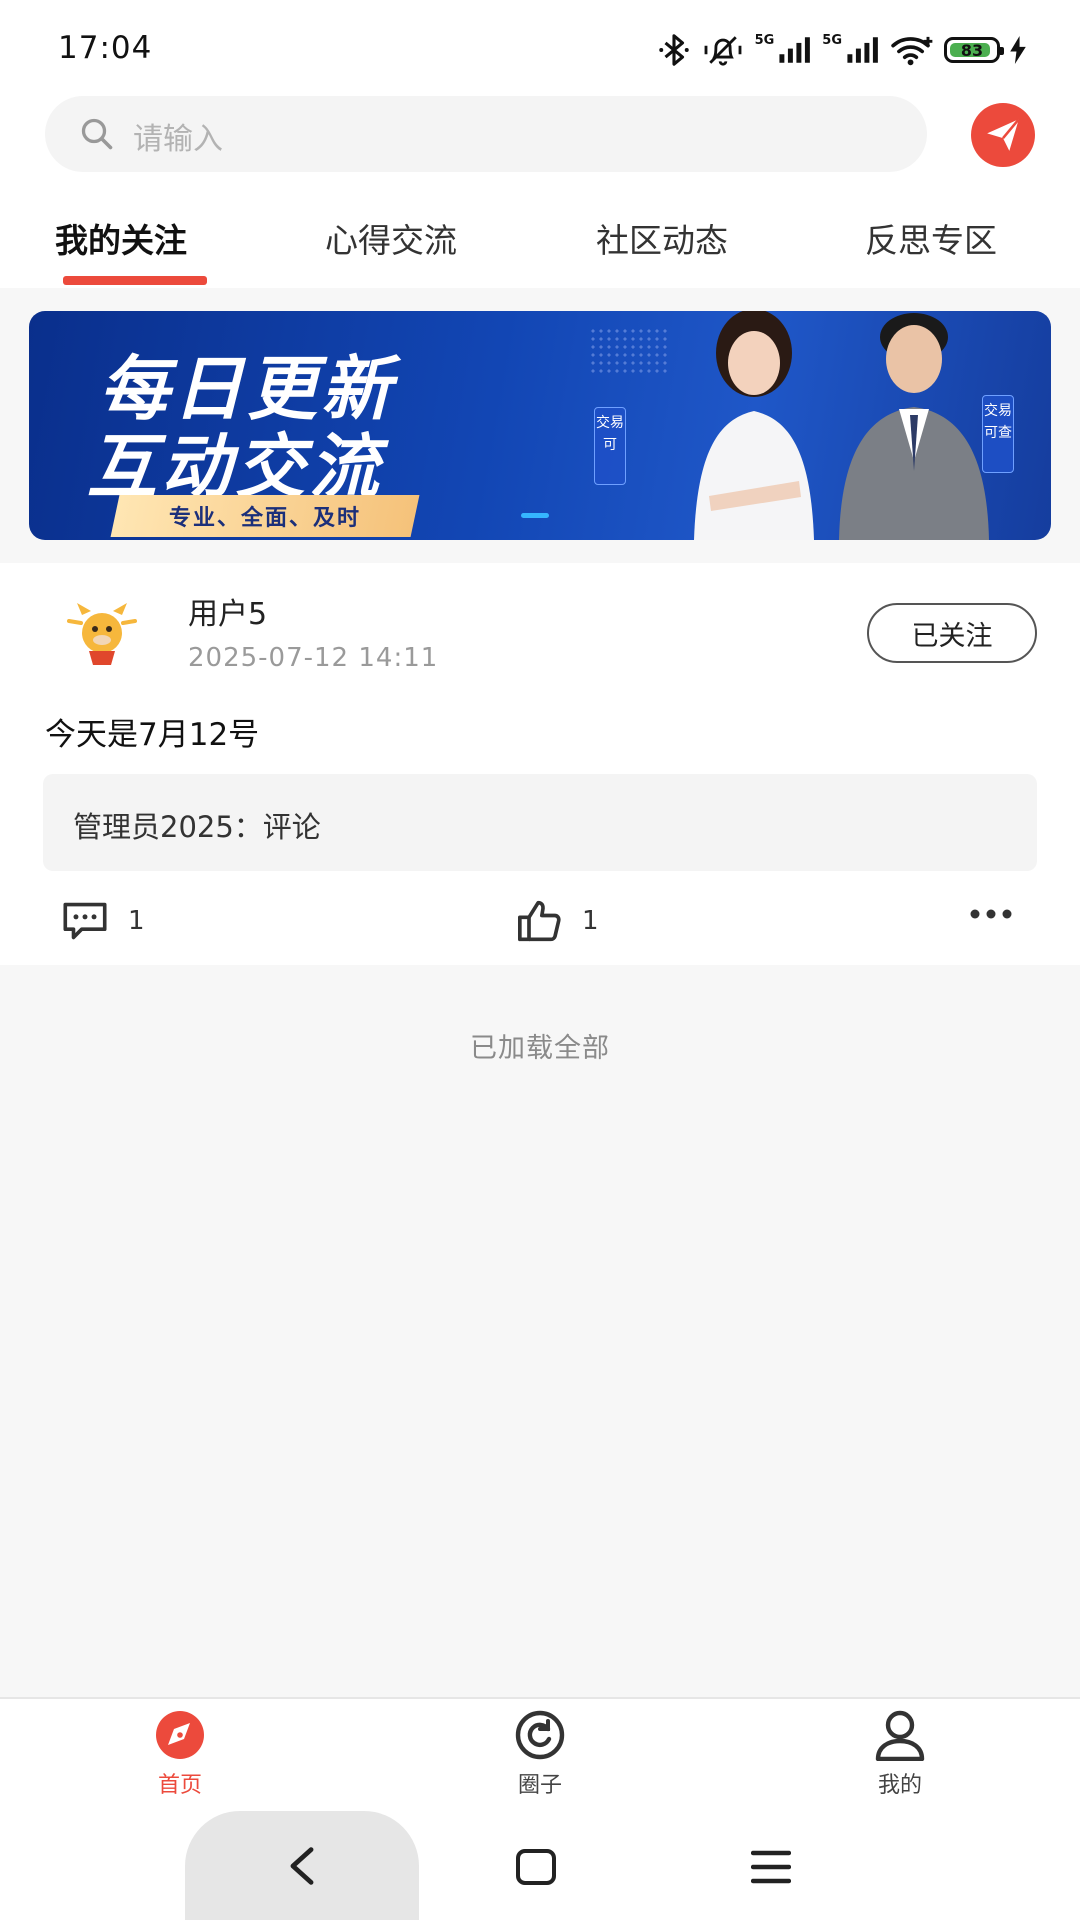 This screenshot has height=1920, width=1080. I want to click on thumbs-up-icon, so click(539, 921).